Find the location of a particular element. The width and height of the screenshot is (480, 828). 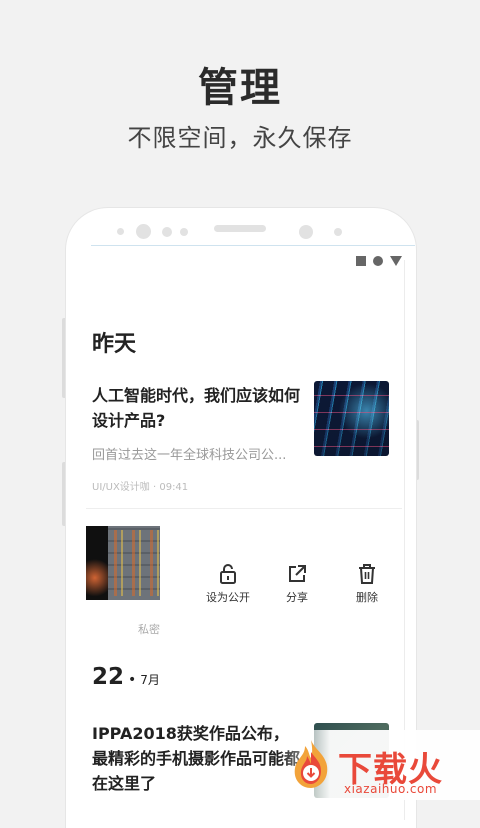

delete-button: 删除 is located at coordinates (367, 584).